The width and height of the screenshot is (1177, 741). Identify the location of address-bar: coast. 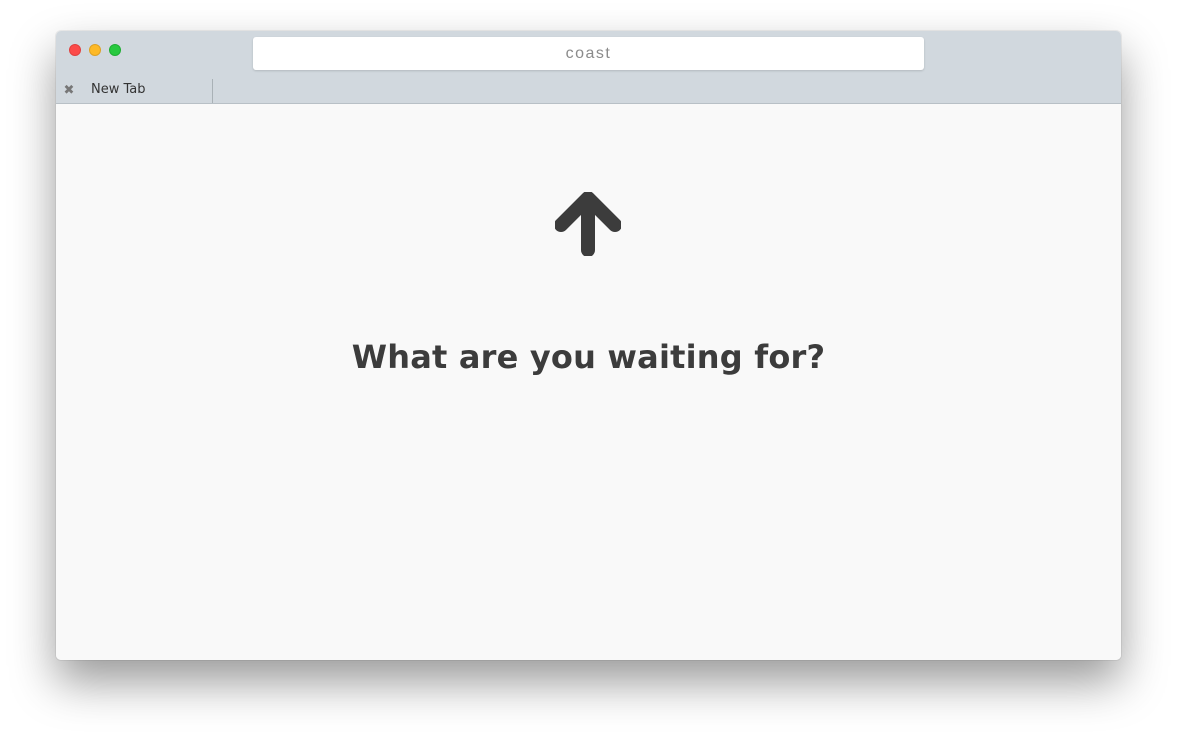
(588, 53).